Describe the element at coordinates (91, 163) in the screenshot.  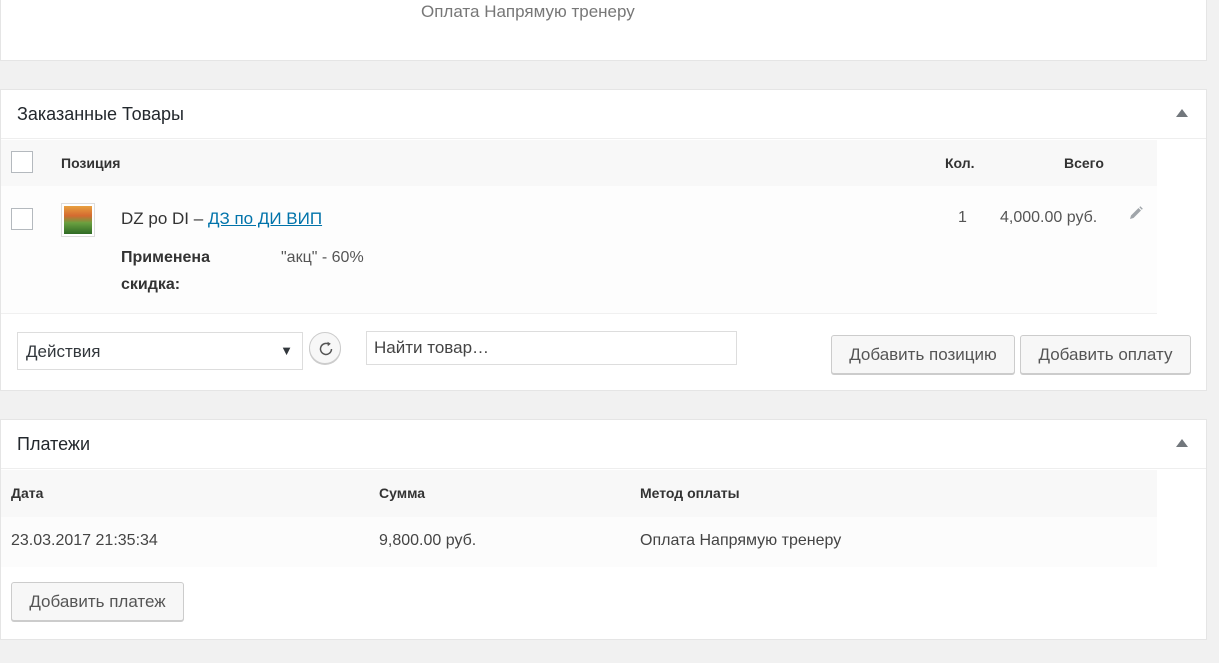
I see `column-header-position: Позиция` at that location.